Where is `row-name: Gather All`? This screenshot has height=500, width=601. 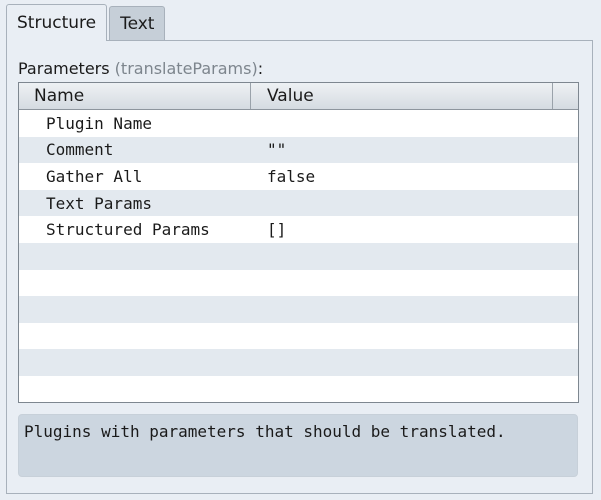
row-name: Gather All is located at coordinates (94, 176).